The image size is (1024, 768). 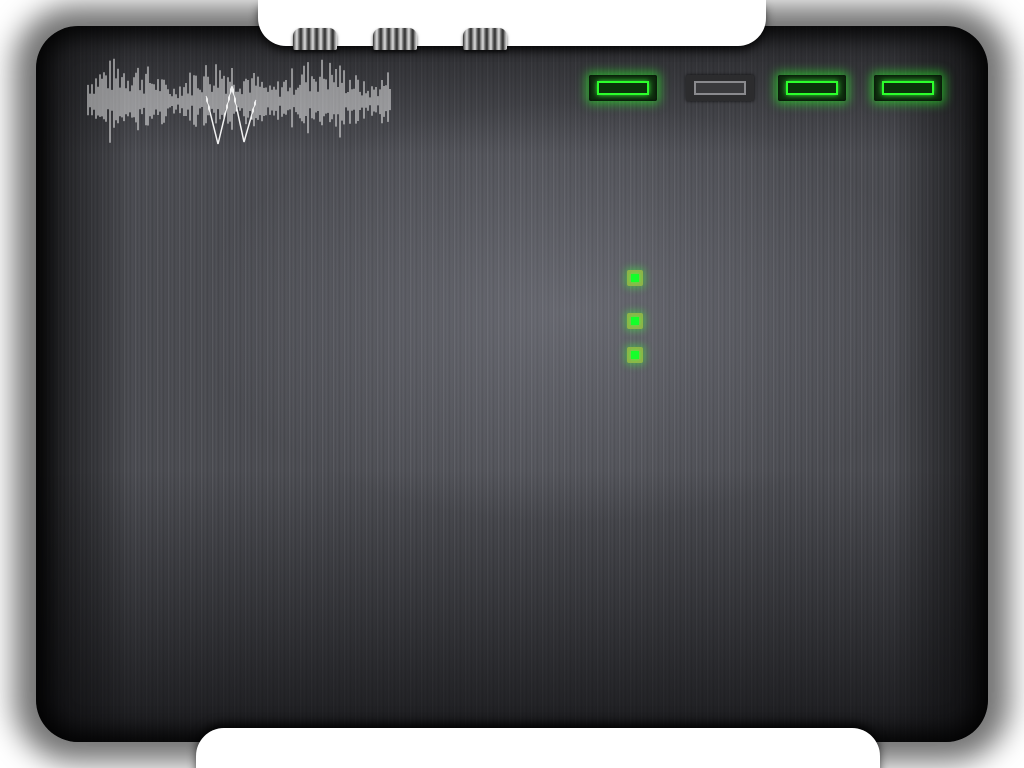 What do you see at coordinates (538, 748) in the screenshot?
I see `bottom-notch` at bounding box center [538, 748].